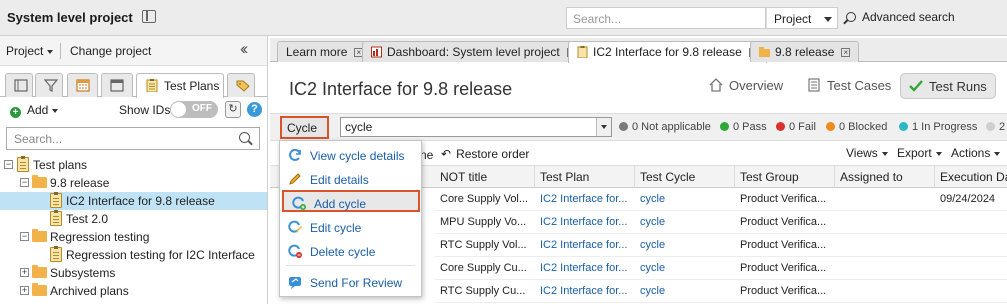 Image resolution: width=1007 pixels, height=304 pixels. What do you see at coordinates (233, 109) in the screenshot?
I see `refresh-icon: ↻` at bounding box center [233, 109].